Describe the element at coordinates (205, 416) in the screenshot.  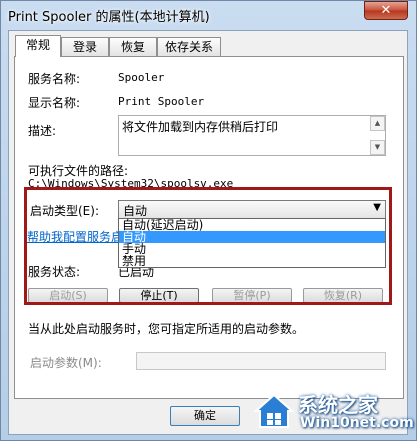
I see `ok-button: 确定` at that location.